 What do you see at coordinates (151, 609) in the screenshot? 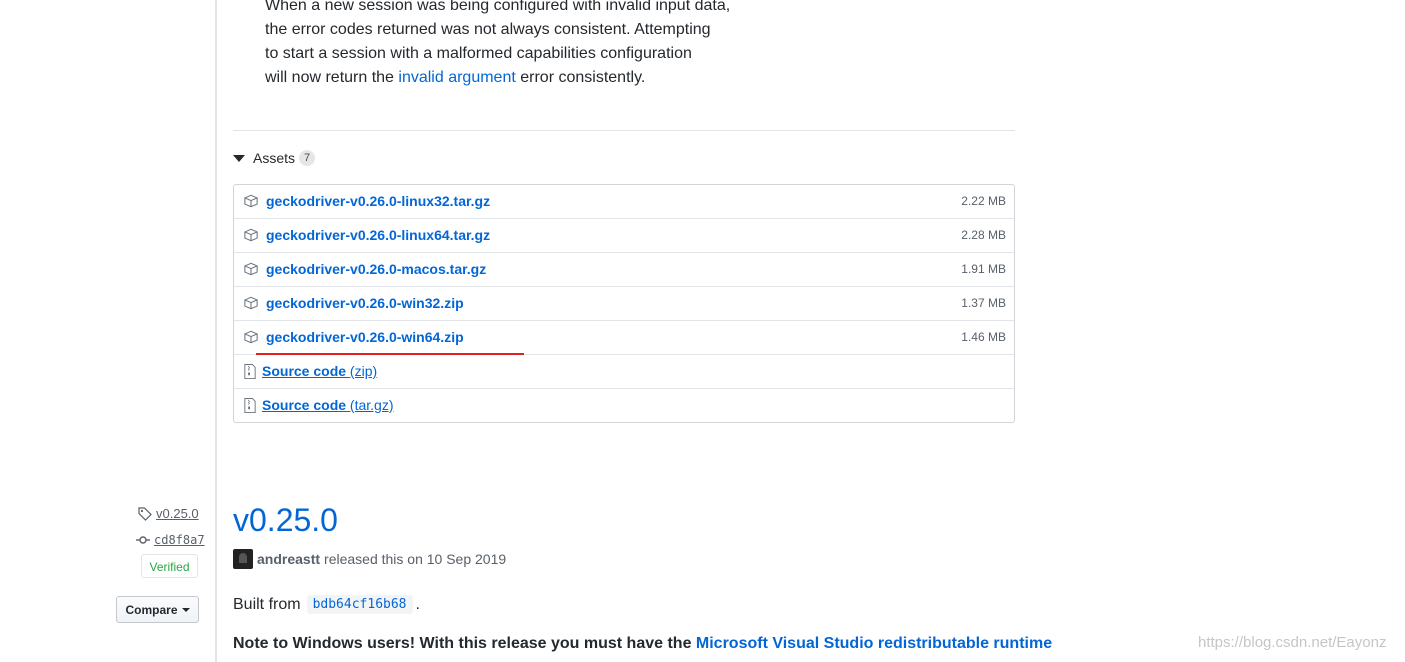
I see `compare-label: Compare` at bounding box center [151, 609].